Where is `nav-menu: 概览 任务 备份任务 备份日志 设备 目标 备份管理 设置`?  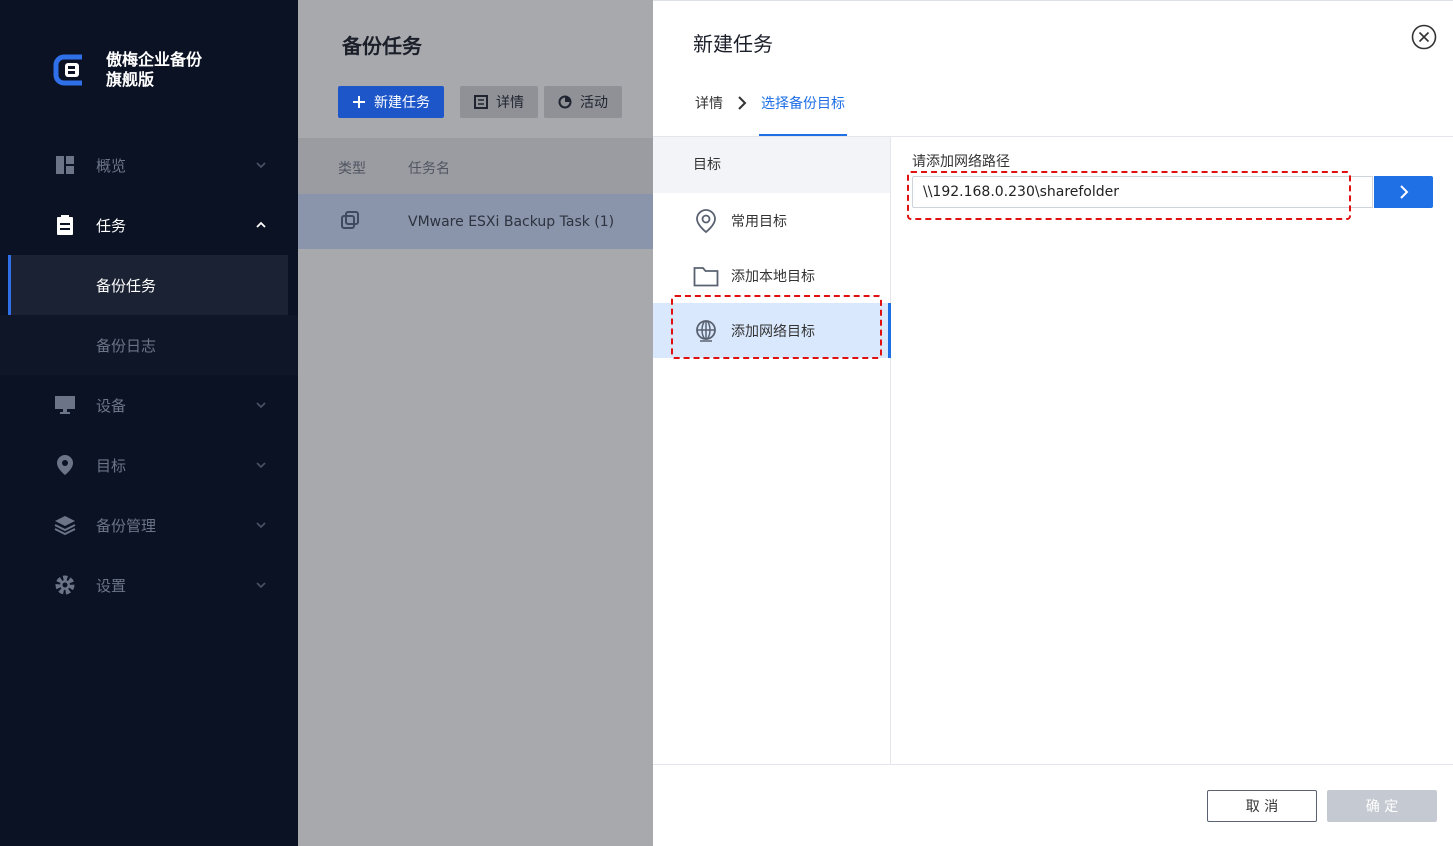
nav-menu: 概览 任务 备份任务 备份日志 设备 目标 备份管理 设置 is located at coordinates (149, 375).